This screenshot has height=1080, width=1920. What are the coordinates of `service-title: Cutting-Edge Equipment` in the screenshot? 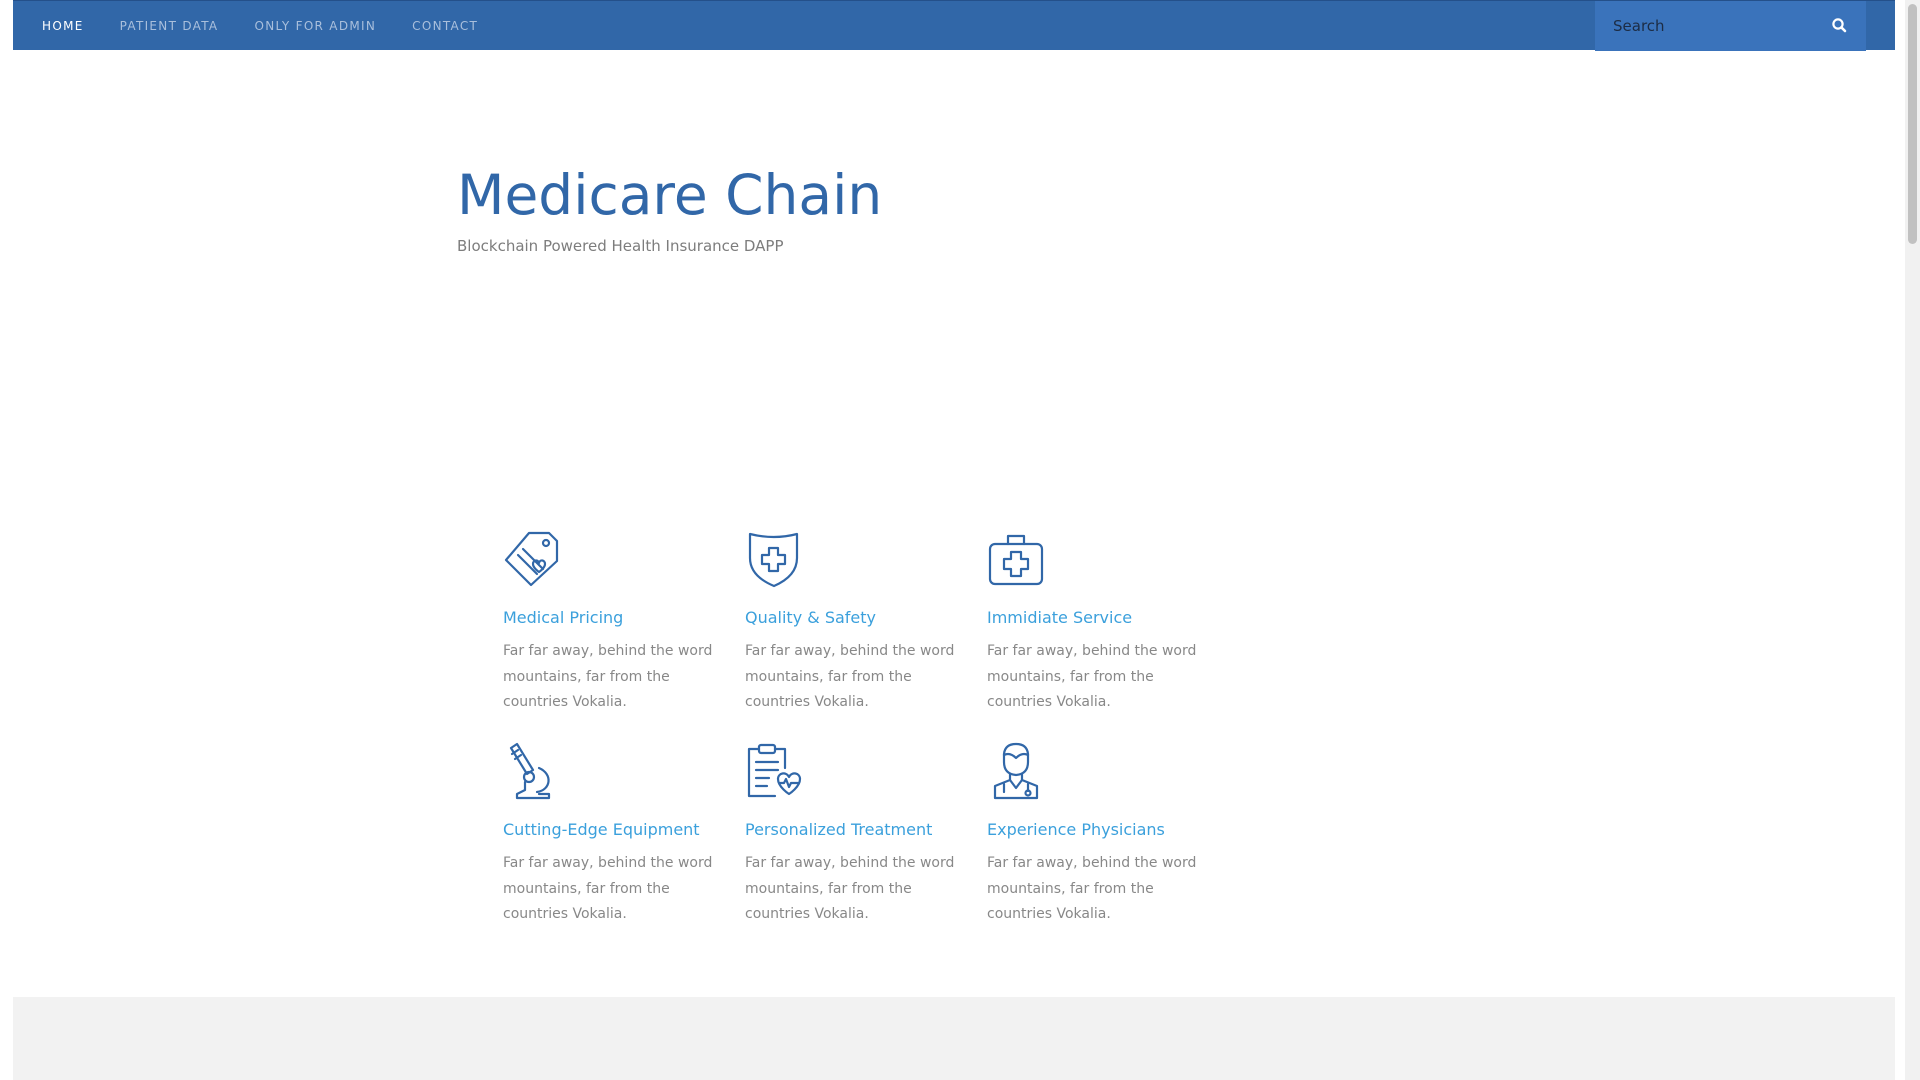 It's located at (601, 829).